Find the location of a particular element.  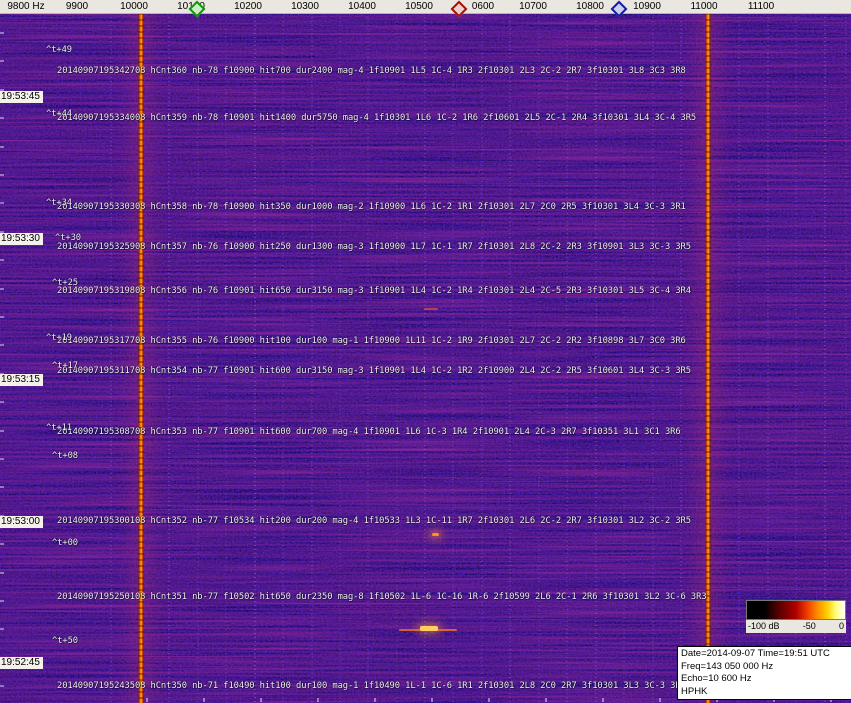

freq-tick-label: 11100 is located at coordinates (761, 6).